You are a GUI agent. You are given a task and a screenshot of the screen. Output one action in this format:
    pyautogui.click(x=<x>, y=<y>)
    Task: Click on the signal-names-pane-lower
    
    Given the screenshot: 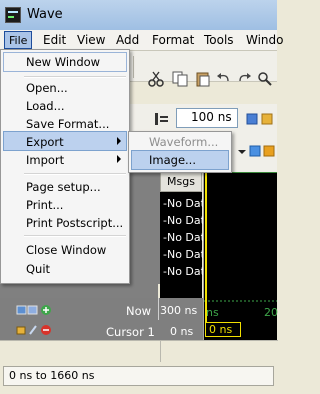 What is the action you would take?
    pyautogui.click(x=79, y=291)
    